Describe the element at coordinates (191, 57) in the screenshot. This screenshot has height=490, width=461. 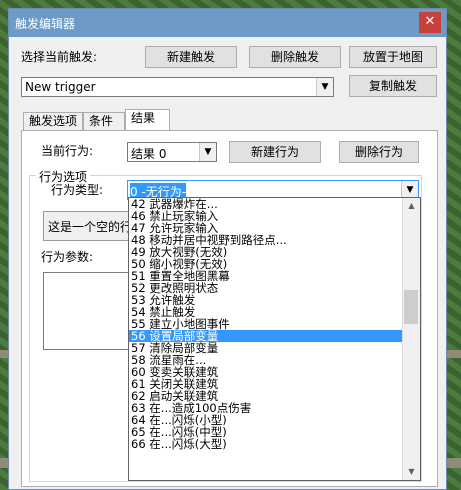
I see `new-trigger-button: 新建触发` at that location.